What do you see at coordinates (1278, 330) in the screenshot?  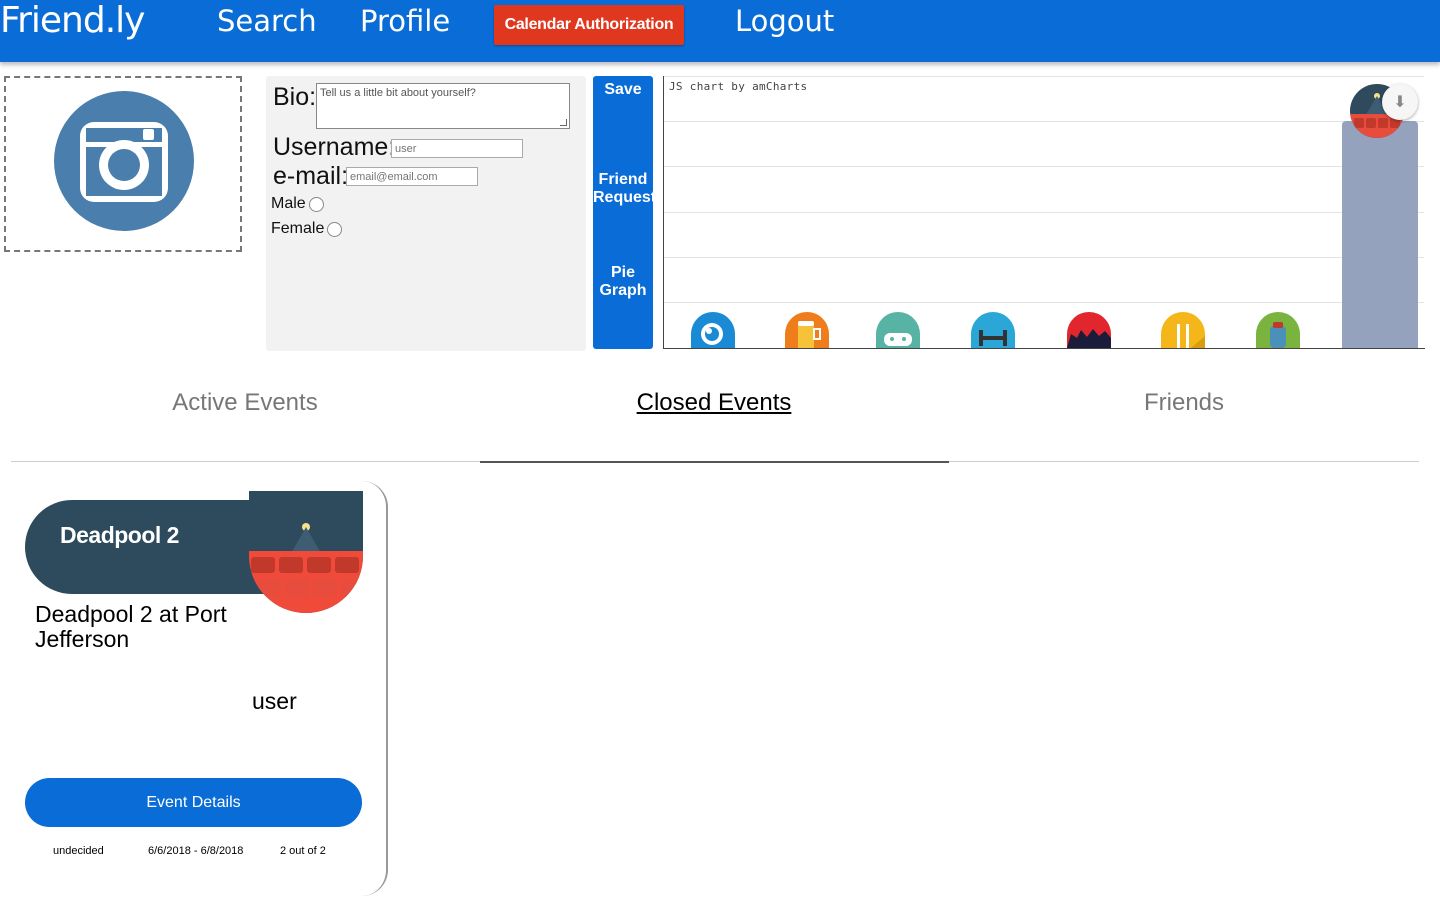 I see `outdoors-category-icon` at bounding box center [1278, 330].